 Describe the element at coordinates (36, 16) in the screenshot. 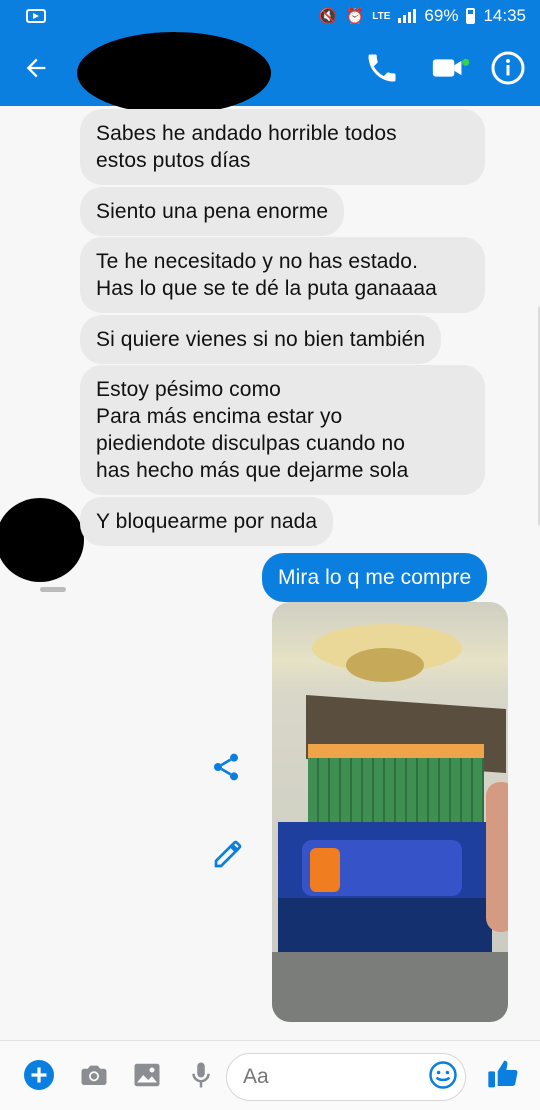

I see `youtube-notification-icon` at that location.